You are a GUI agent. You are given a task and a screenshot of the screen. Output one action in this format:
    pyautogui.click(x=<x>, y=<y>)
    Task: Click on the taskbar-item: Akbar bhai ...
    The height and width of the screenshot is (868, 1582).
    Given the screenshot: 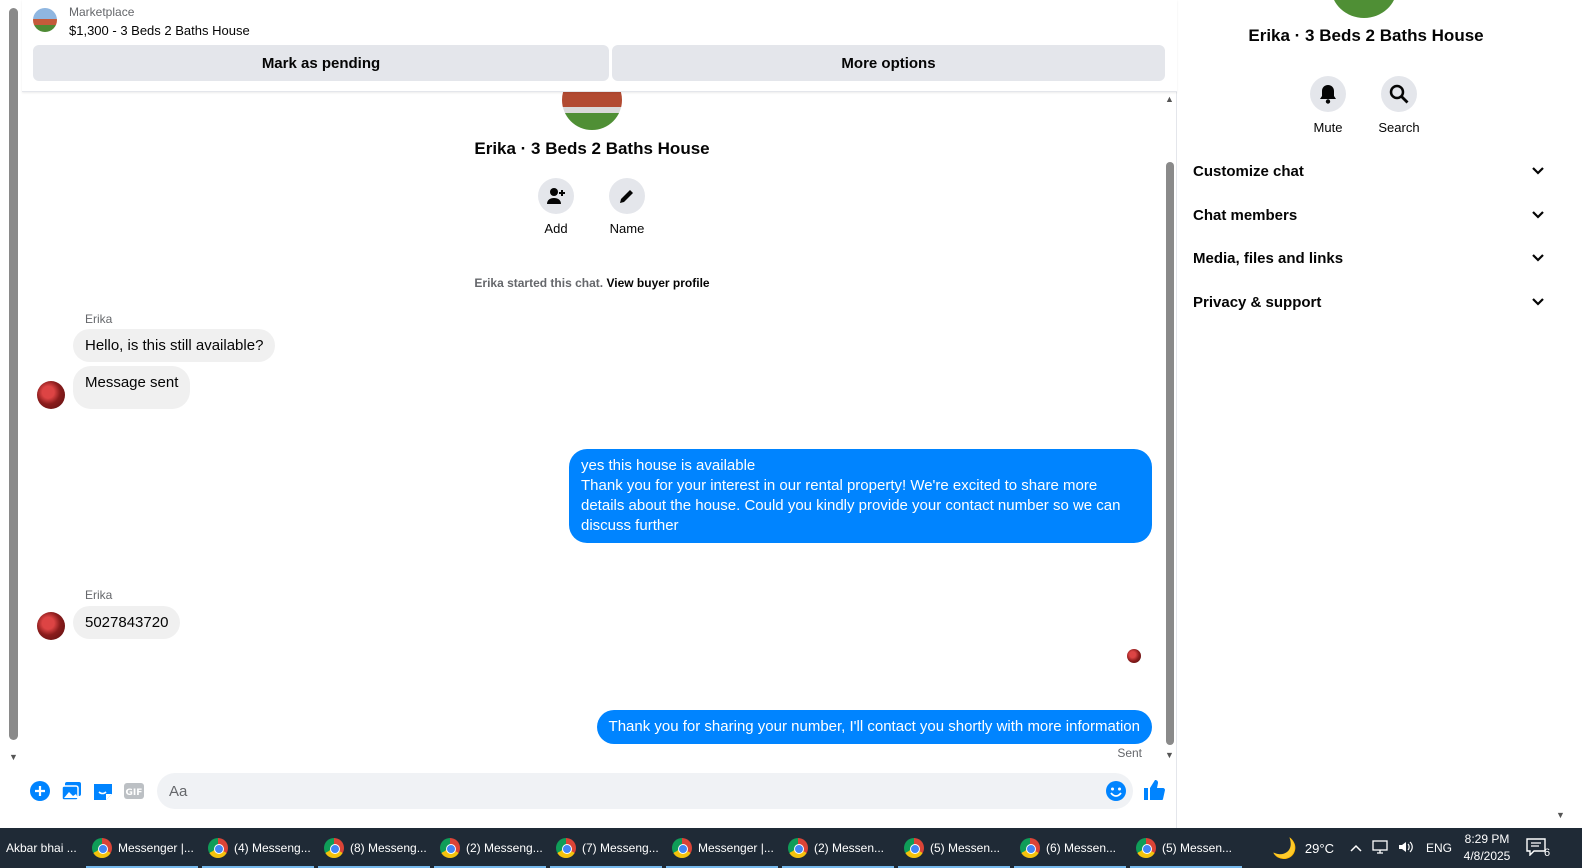 What is the action you would take?
    pyautogui.click(x=42, y=848)
    